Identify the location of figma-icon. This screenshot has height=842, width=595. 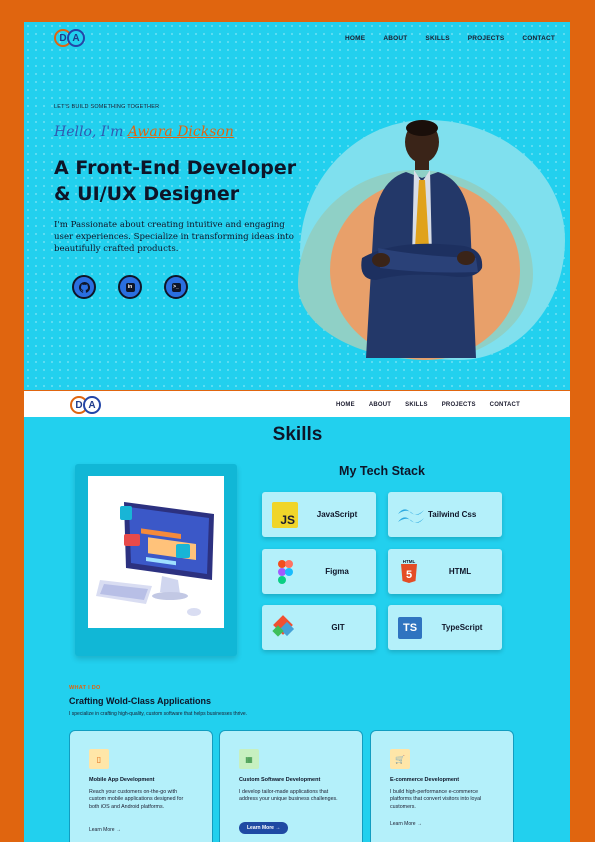
(285, 571).